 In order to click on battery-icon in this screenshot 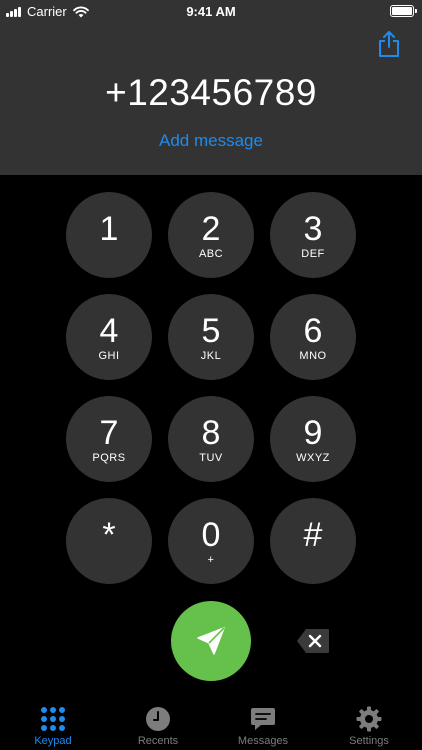, I will do `click(403, 11)`.